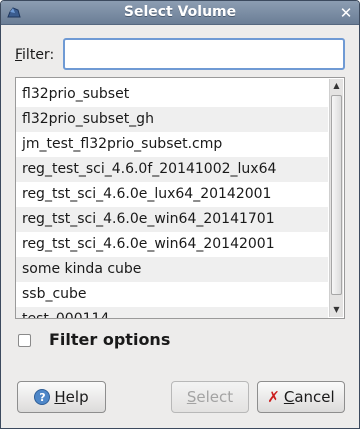  What do you see at coordinates (204, 54) in the screenshot?
I see `filter-input` at bounding box center [204, 54].